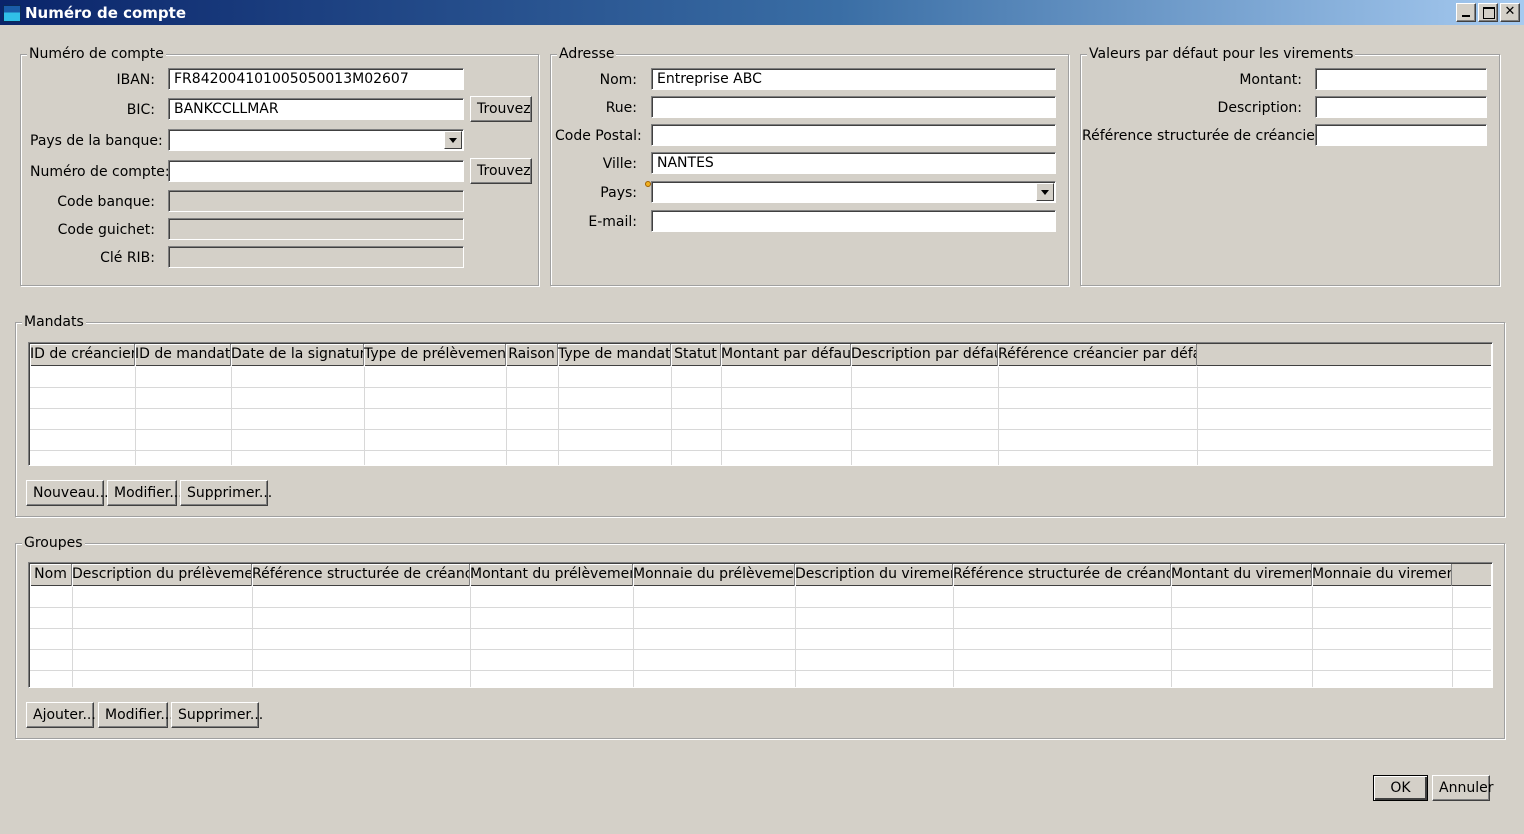 The image size is (1524, 834). Describe the element at coordinates (1204, 136) in the screenshot. I see `creditor-ref-label: Référence structurée de créancier:` at that location.